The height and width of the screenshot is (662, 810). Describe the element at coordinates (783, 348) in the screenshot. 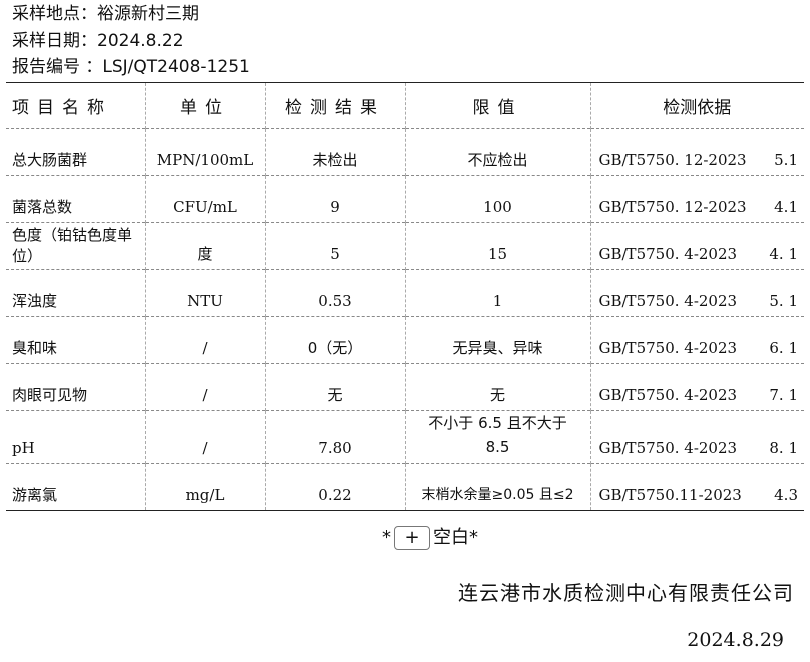

I see `method-clause: 6. 1` at that location.